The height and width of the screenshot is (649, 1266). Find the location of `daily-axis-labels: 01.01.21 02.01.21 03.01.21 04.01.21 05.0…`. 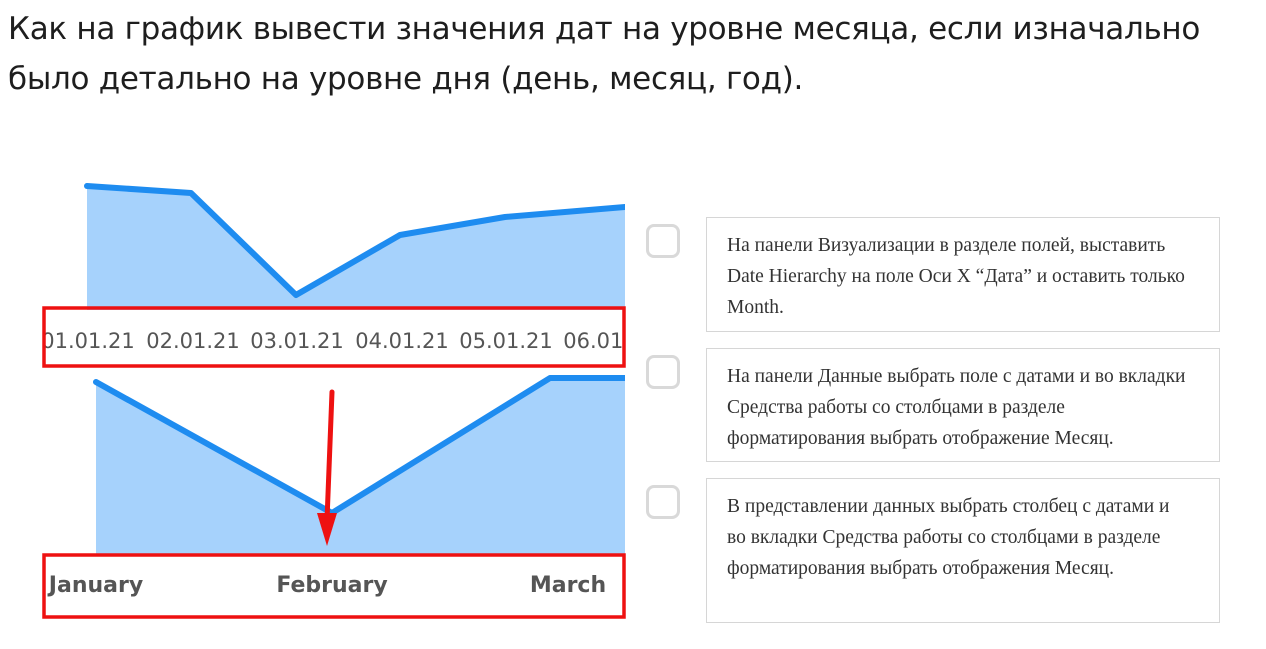

daily-axis-labels: 01.01.21 02.01.21 03.01.21 04.01.21 05.0… is located at coordinates (335, 341).